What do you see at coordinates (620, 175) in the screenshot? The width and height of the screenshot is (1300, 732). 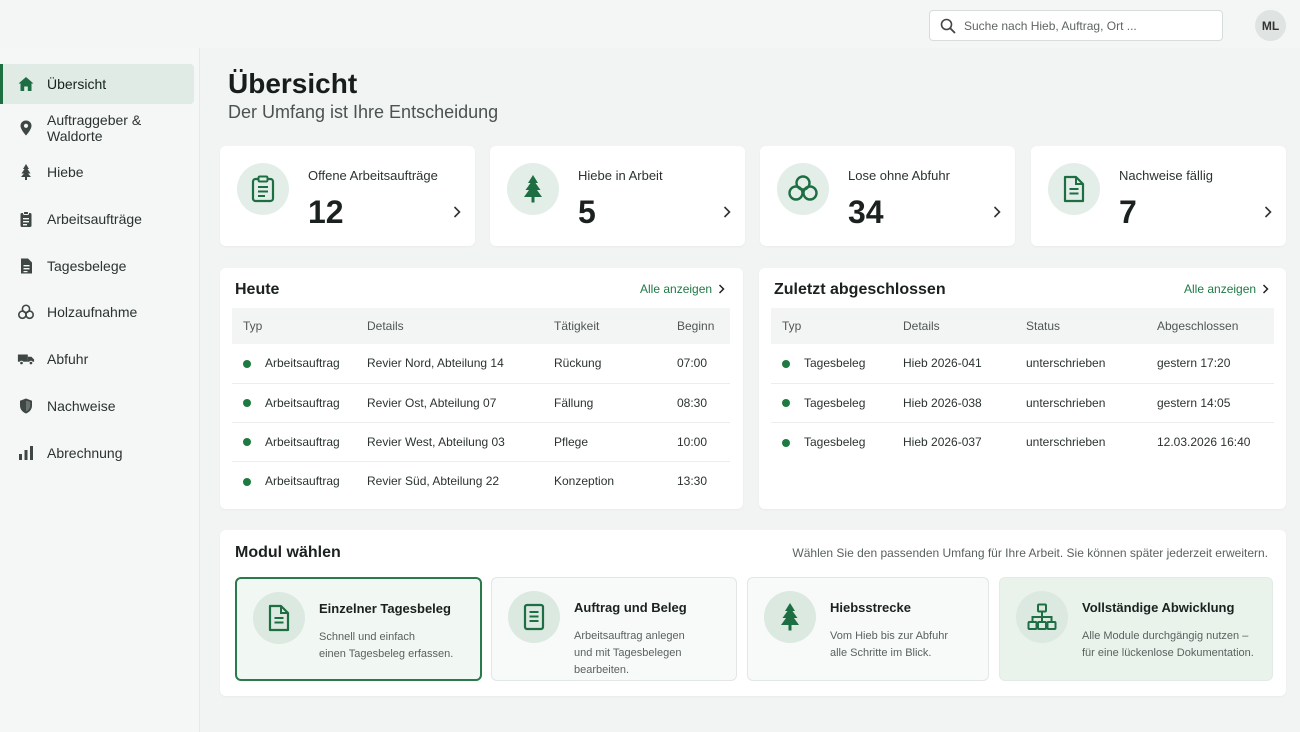 I see `stat-label: Hiebe in Arbeit` at bounding box center [620, 175].